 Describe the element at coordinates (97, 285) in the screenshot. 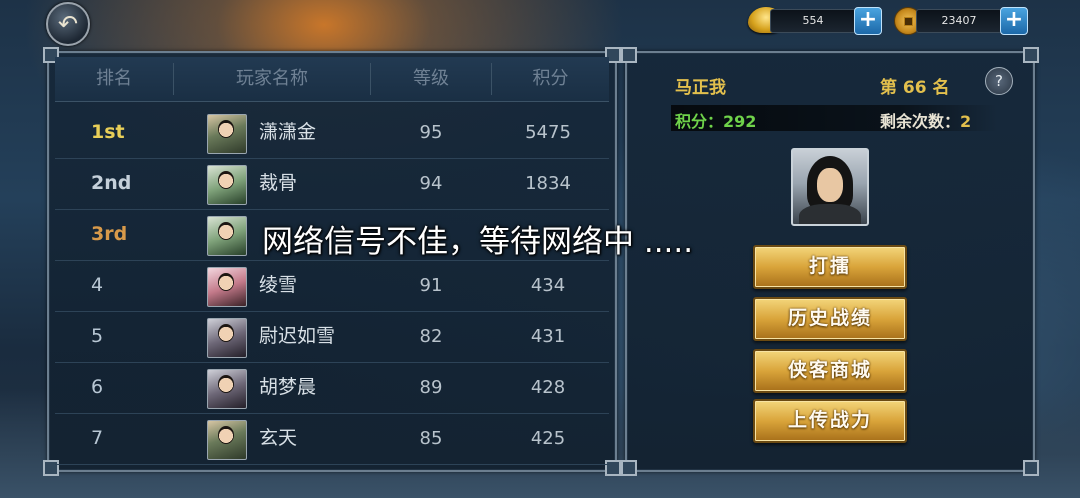

I see `rank-label: 4` at that location.